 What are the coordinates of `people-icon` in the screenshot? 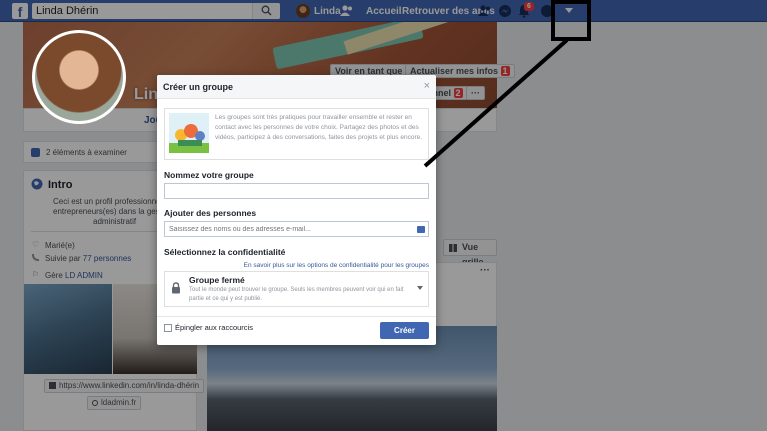 It's located at (421, 229).